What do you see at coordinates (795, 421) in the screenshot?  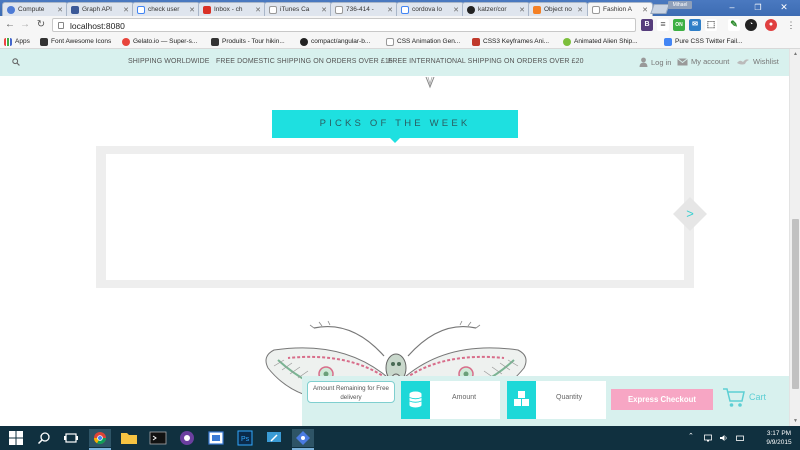 I see `scroll-down-arrow-icon: ▼` at bounding box center [795, 421].